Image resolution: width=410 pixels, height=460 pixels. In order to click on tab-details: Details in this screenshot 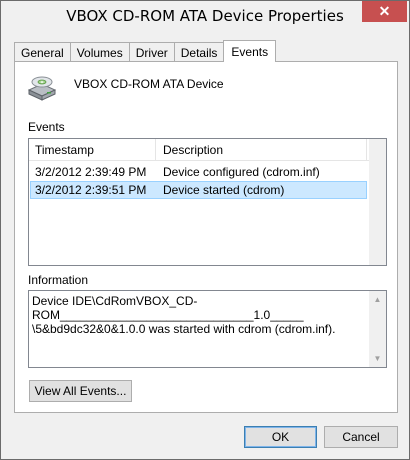, I will do `click(199, 52)`.